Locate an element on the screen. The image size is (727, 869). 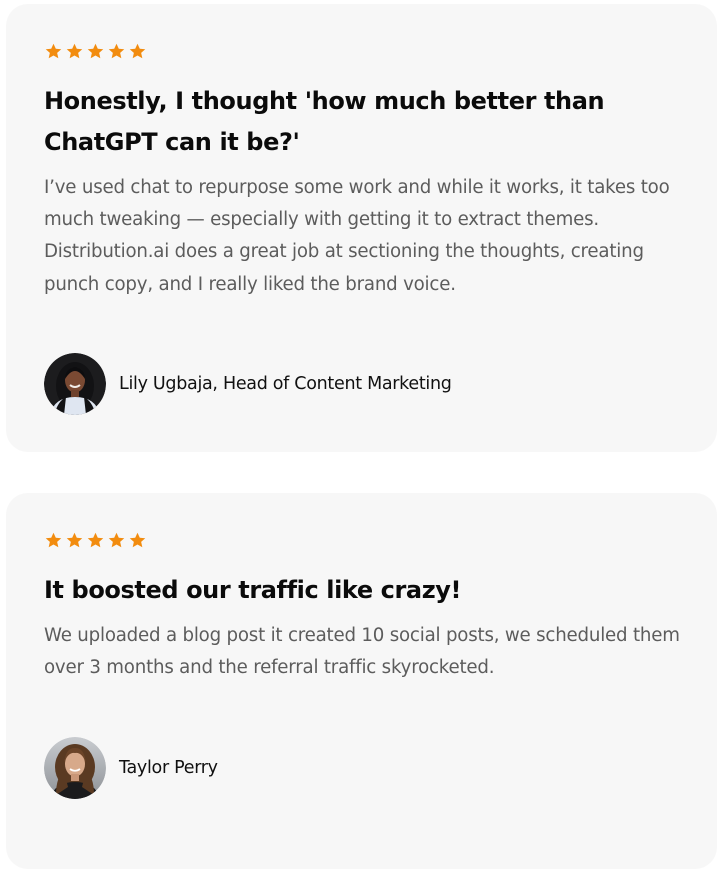
testimonial-author: Taylor Perry is located at coordinates (131, 768).